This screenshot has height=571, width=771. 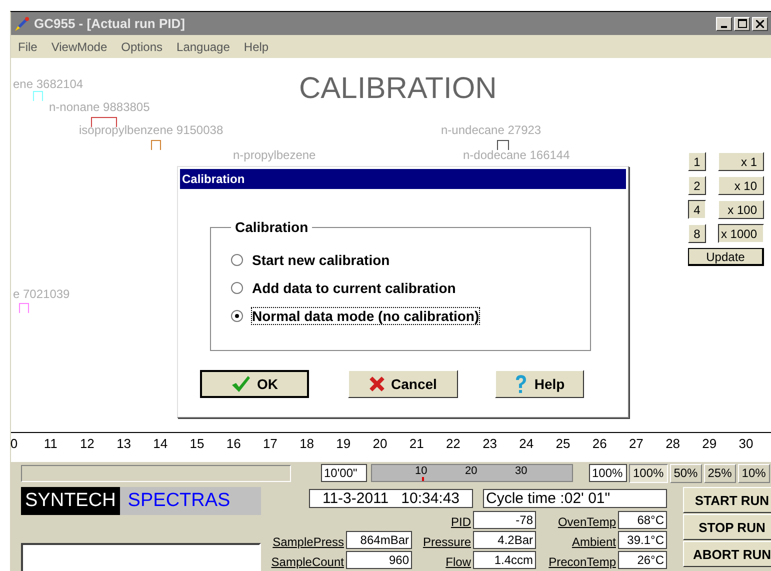 I want to click on zoom-button: 10%, so click(x=754, y=473).